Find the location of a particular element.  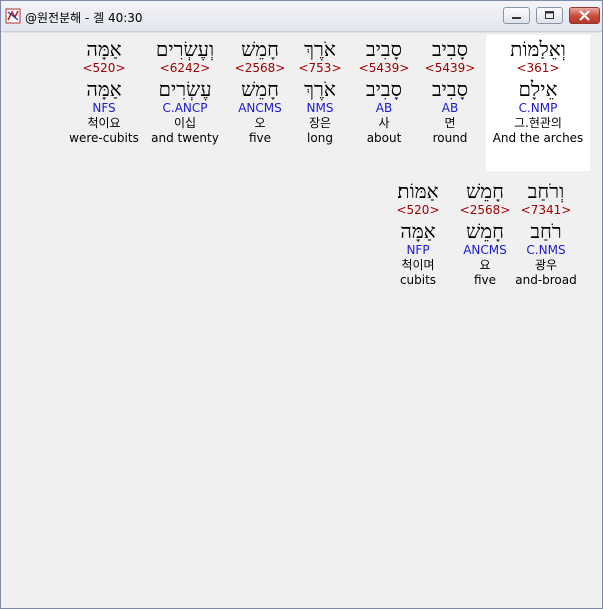

hebrew-surface: וְעֶשְׂרִים is located at coordinates (185, 49).